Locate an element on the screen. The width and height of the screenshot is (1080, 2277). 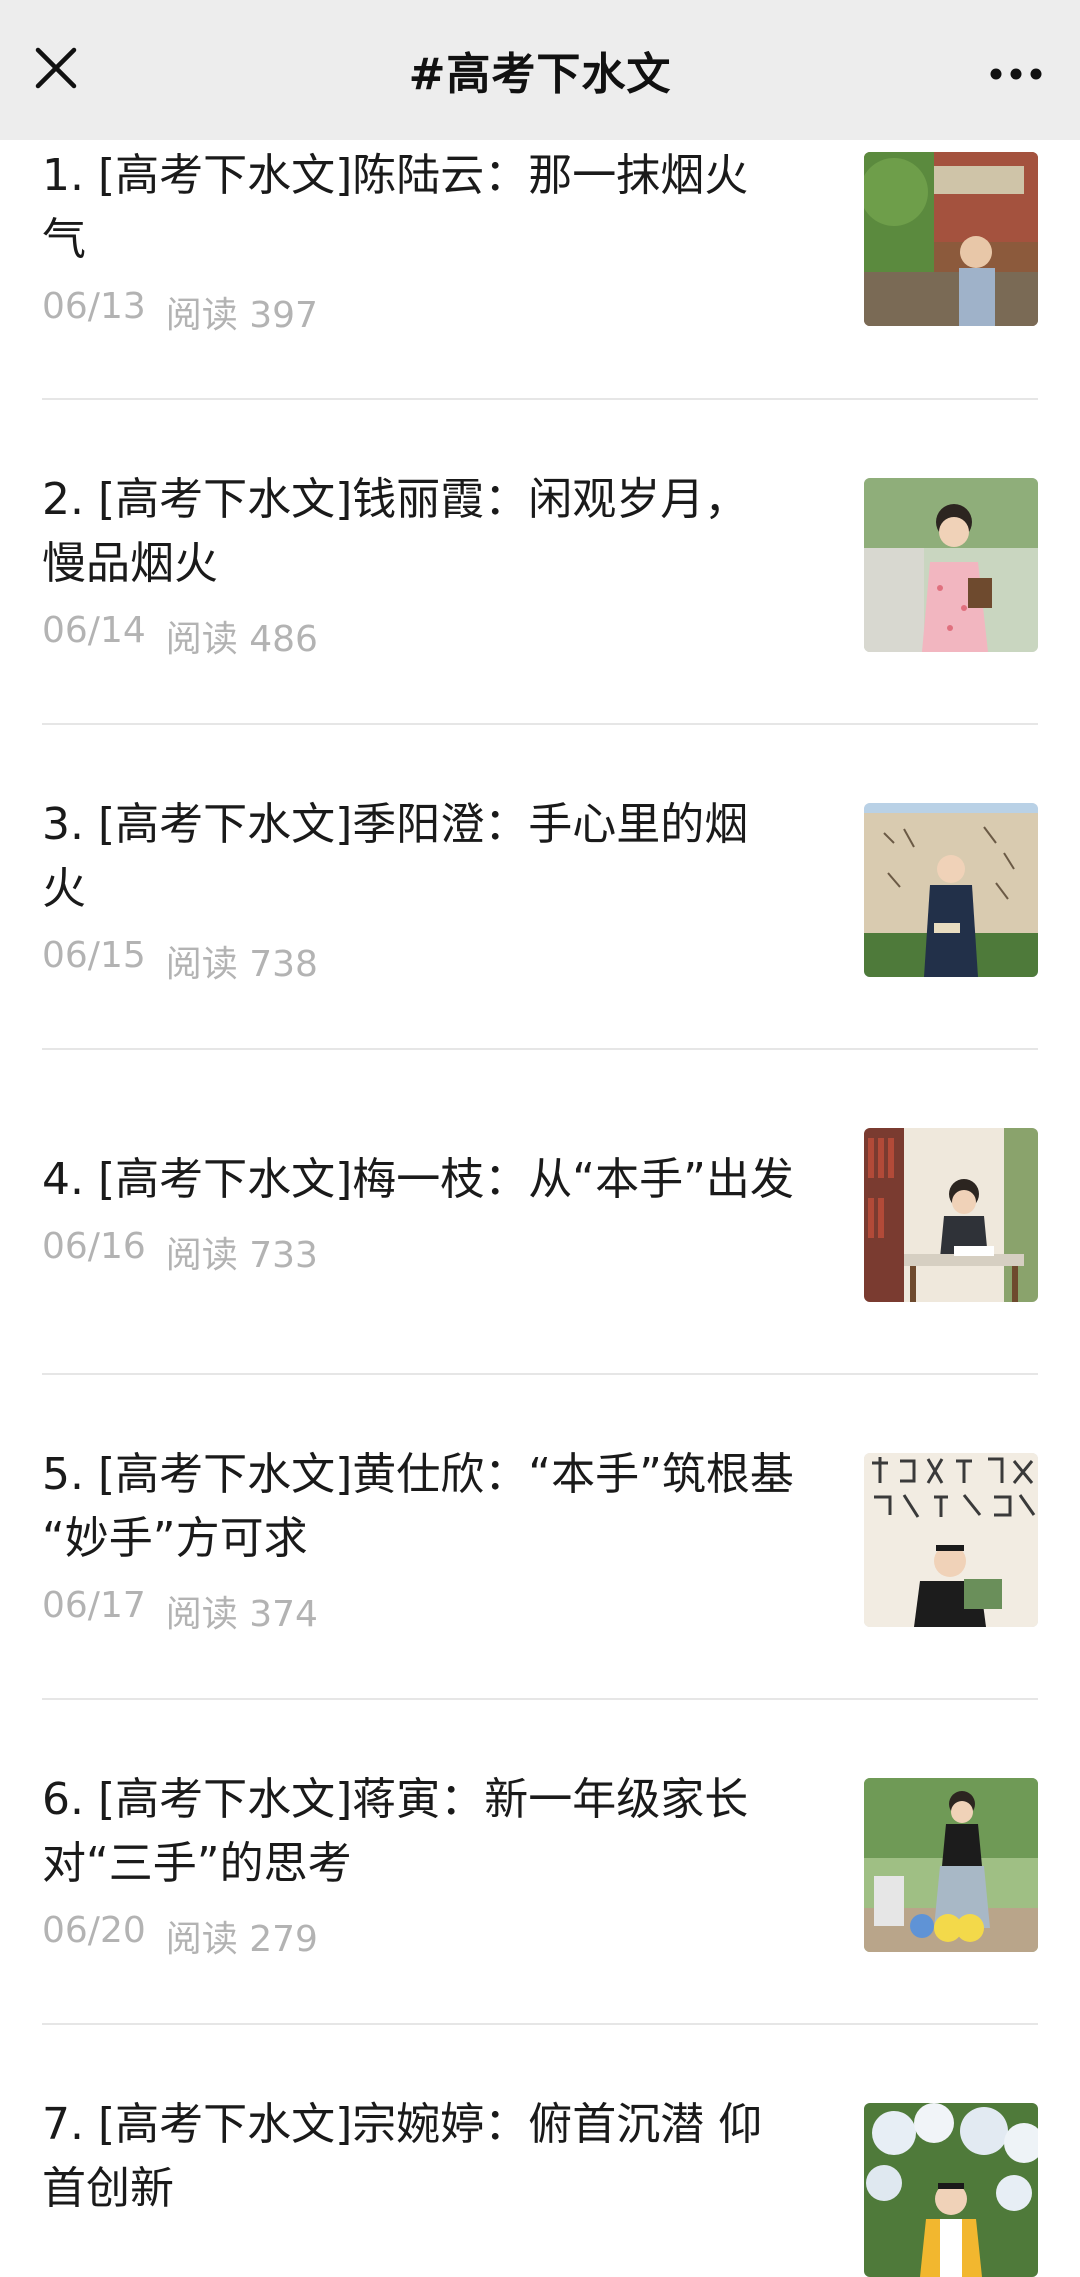
article-read-count: 阅读 733 is located at coordinates (241, 1255).